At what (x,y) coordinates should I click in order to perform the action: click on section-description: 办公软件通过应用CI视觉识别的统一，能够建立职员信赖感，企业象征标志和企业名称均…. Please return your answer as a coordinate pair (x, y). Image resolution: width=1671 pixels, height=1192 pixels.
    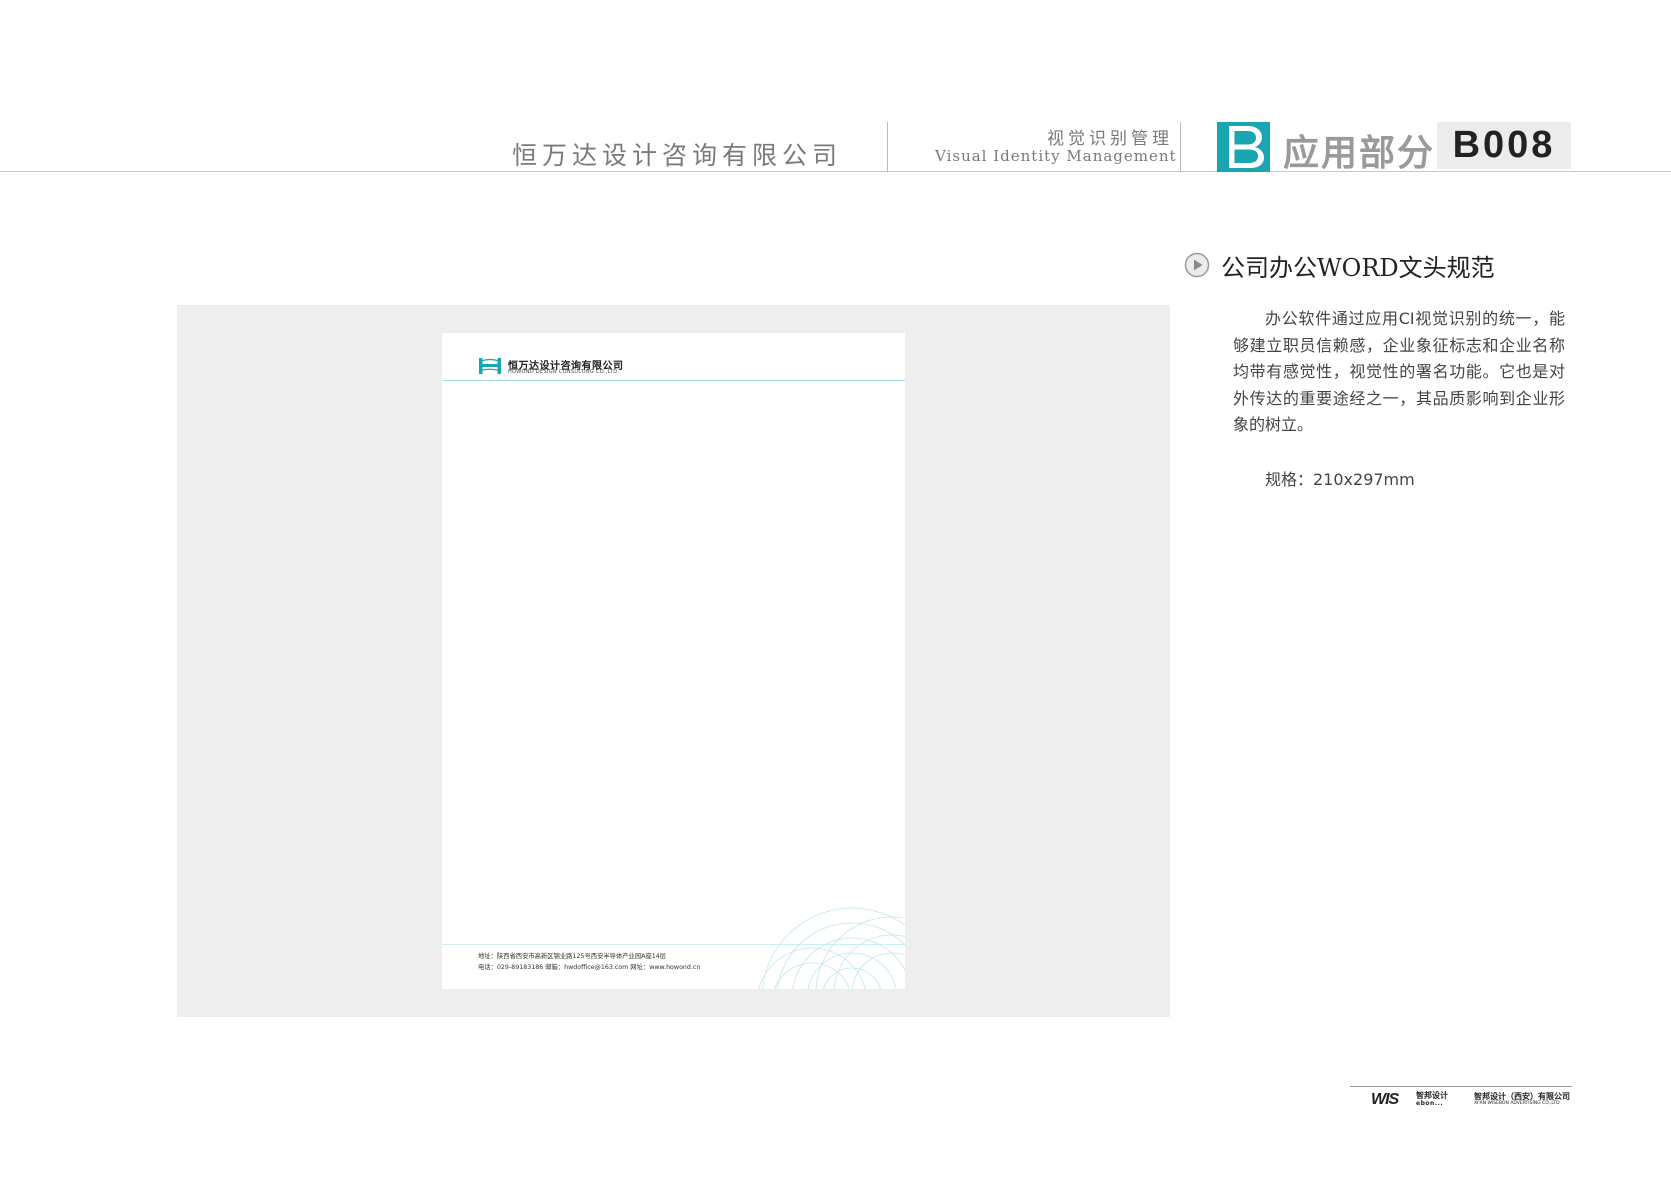
    Looking at the image, I should click on (1399, 371).